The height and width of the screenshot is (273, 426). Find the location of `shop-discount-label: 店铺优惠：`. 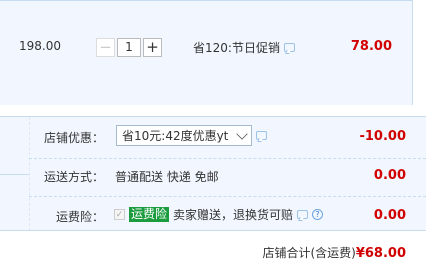

shop-discount-label: 店铺优惠： is located at coordinates (74, 138).